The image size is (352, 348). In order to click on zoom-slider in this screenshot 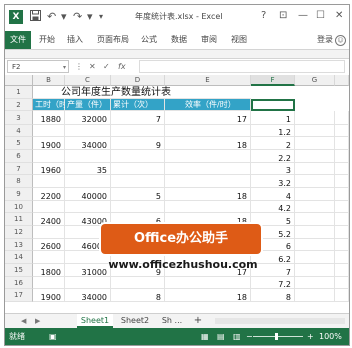, I will do `click(278, 336)`.